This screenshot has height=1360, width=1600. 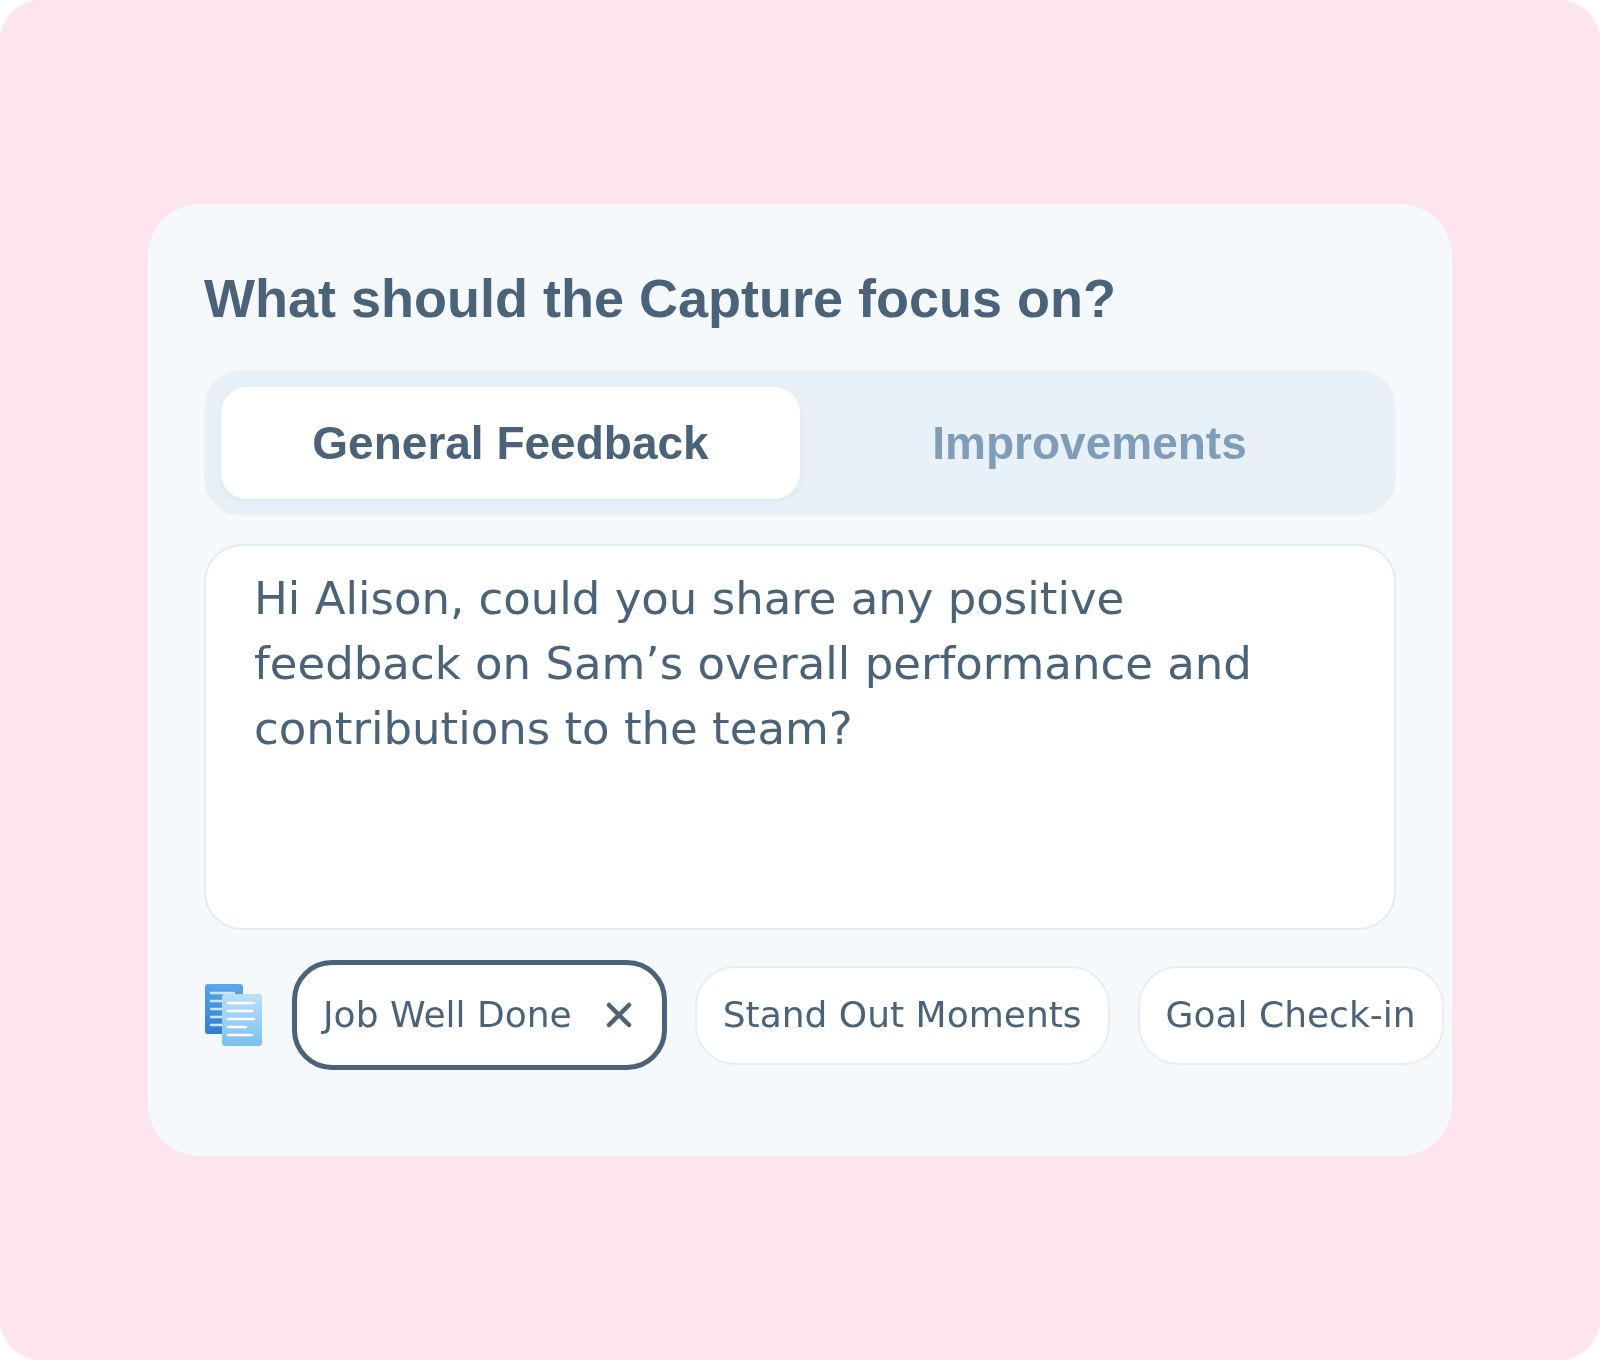 What do you see at coordinates (510, 443) in the screenshot?
I see `tab: General Feedback` at bounding box center [510, 443].